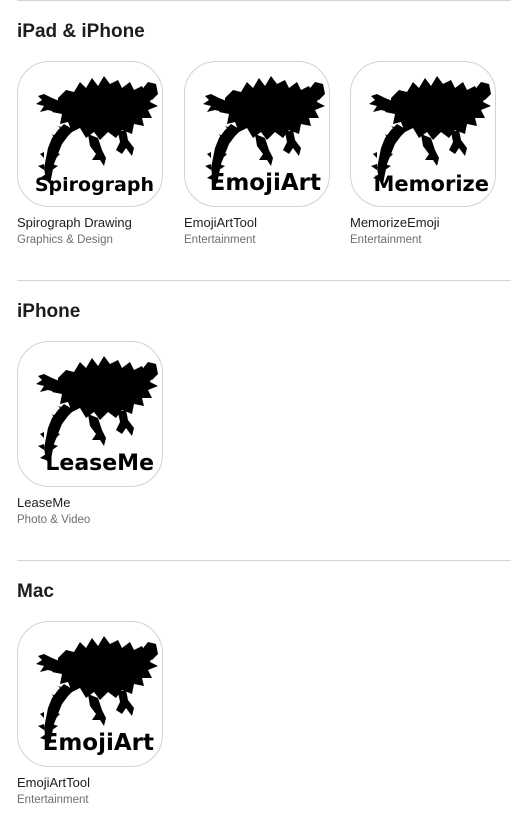  What do you see at coordinates (35, 591) in the screenshot?
I see `section-title: Mac` at bounding box center [35, 591].